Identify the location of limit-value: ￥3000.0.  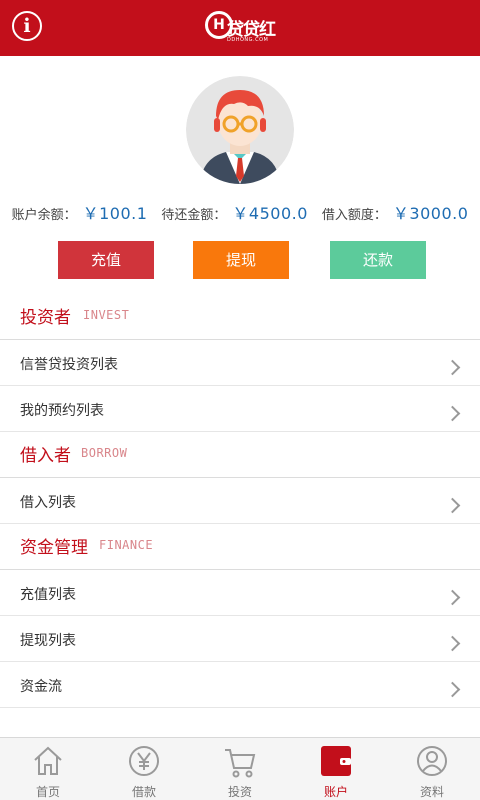
(430, 213).